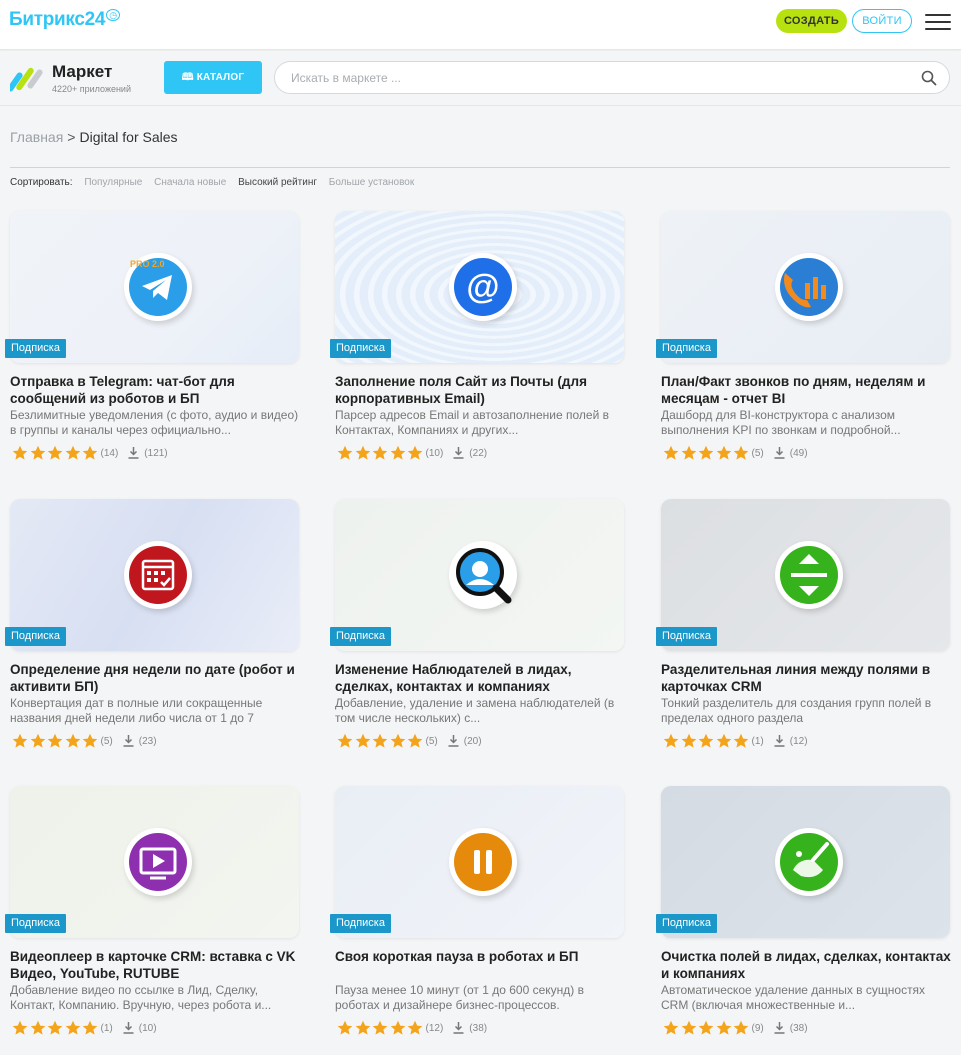  I want to click on installs-count: (12), so click(798, 741).